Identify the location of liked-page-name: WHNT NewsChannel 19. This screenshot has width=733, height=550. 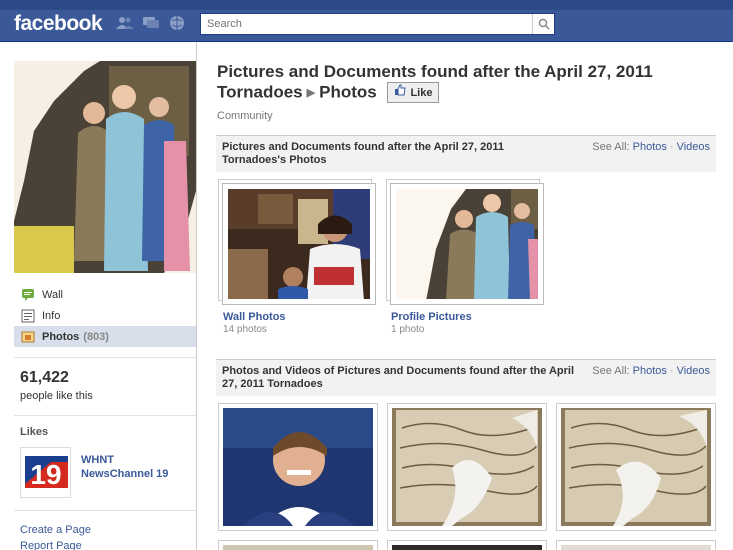
(124, 475).